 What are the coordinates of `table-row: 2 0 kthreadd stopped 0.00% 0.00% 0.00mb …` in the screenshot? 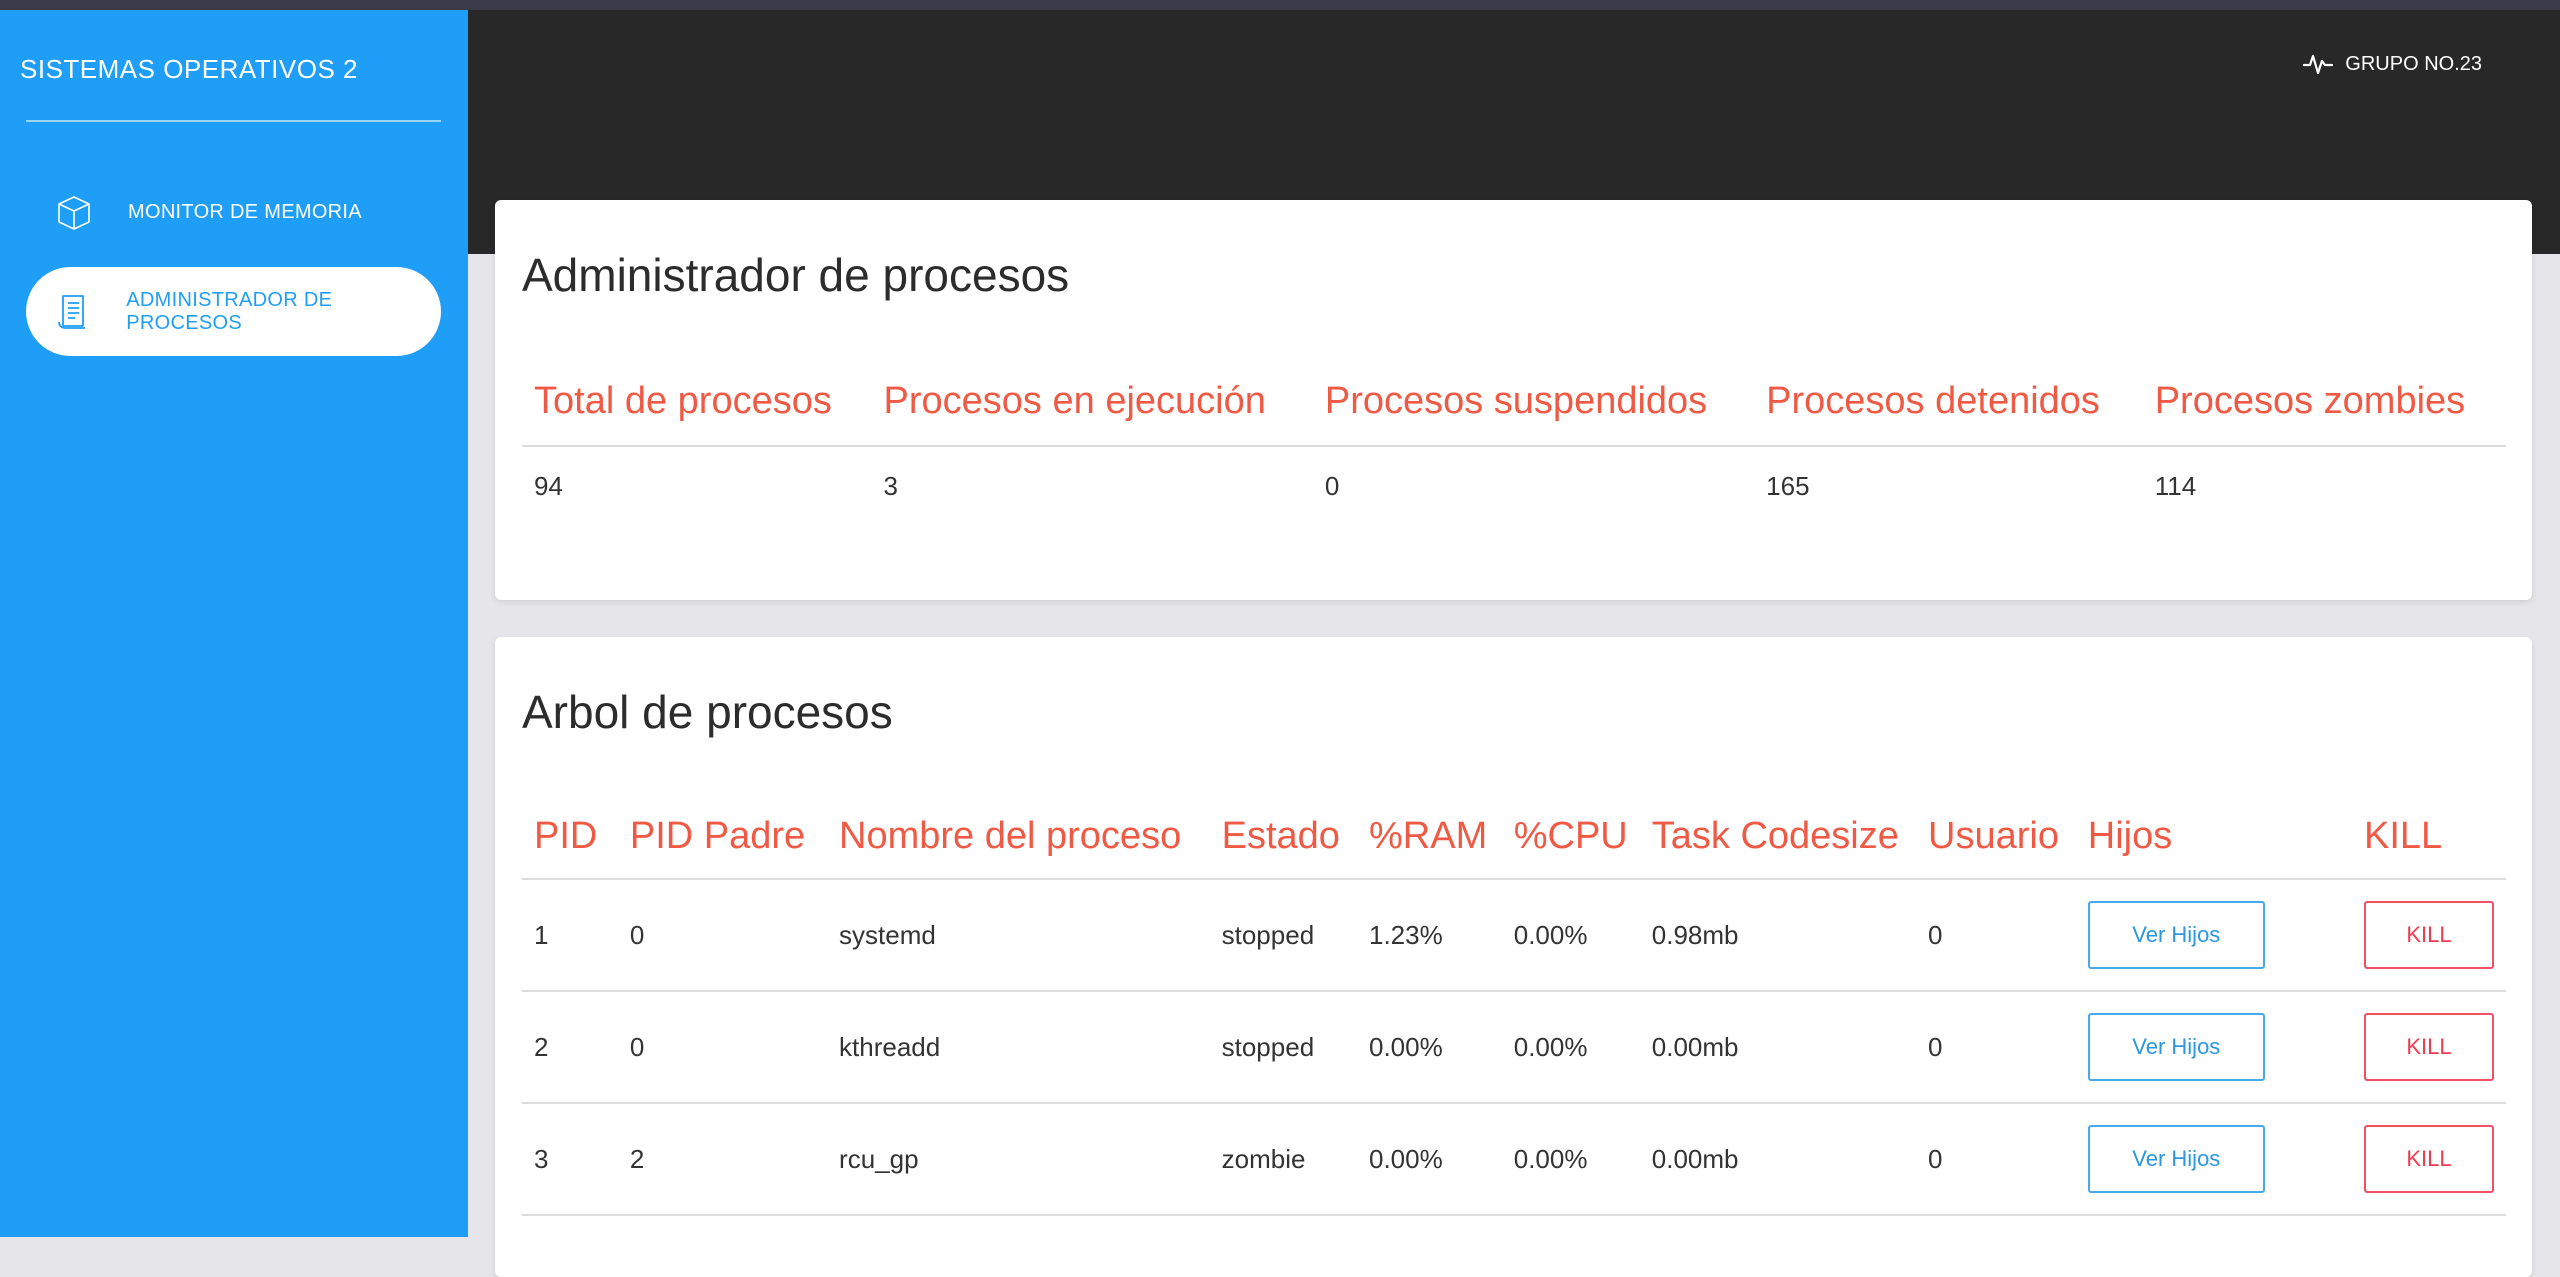 It's located at (1514, 1047).